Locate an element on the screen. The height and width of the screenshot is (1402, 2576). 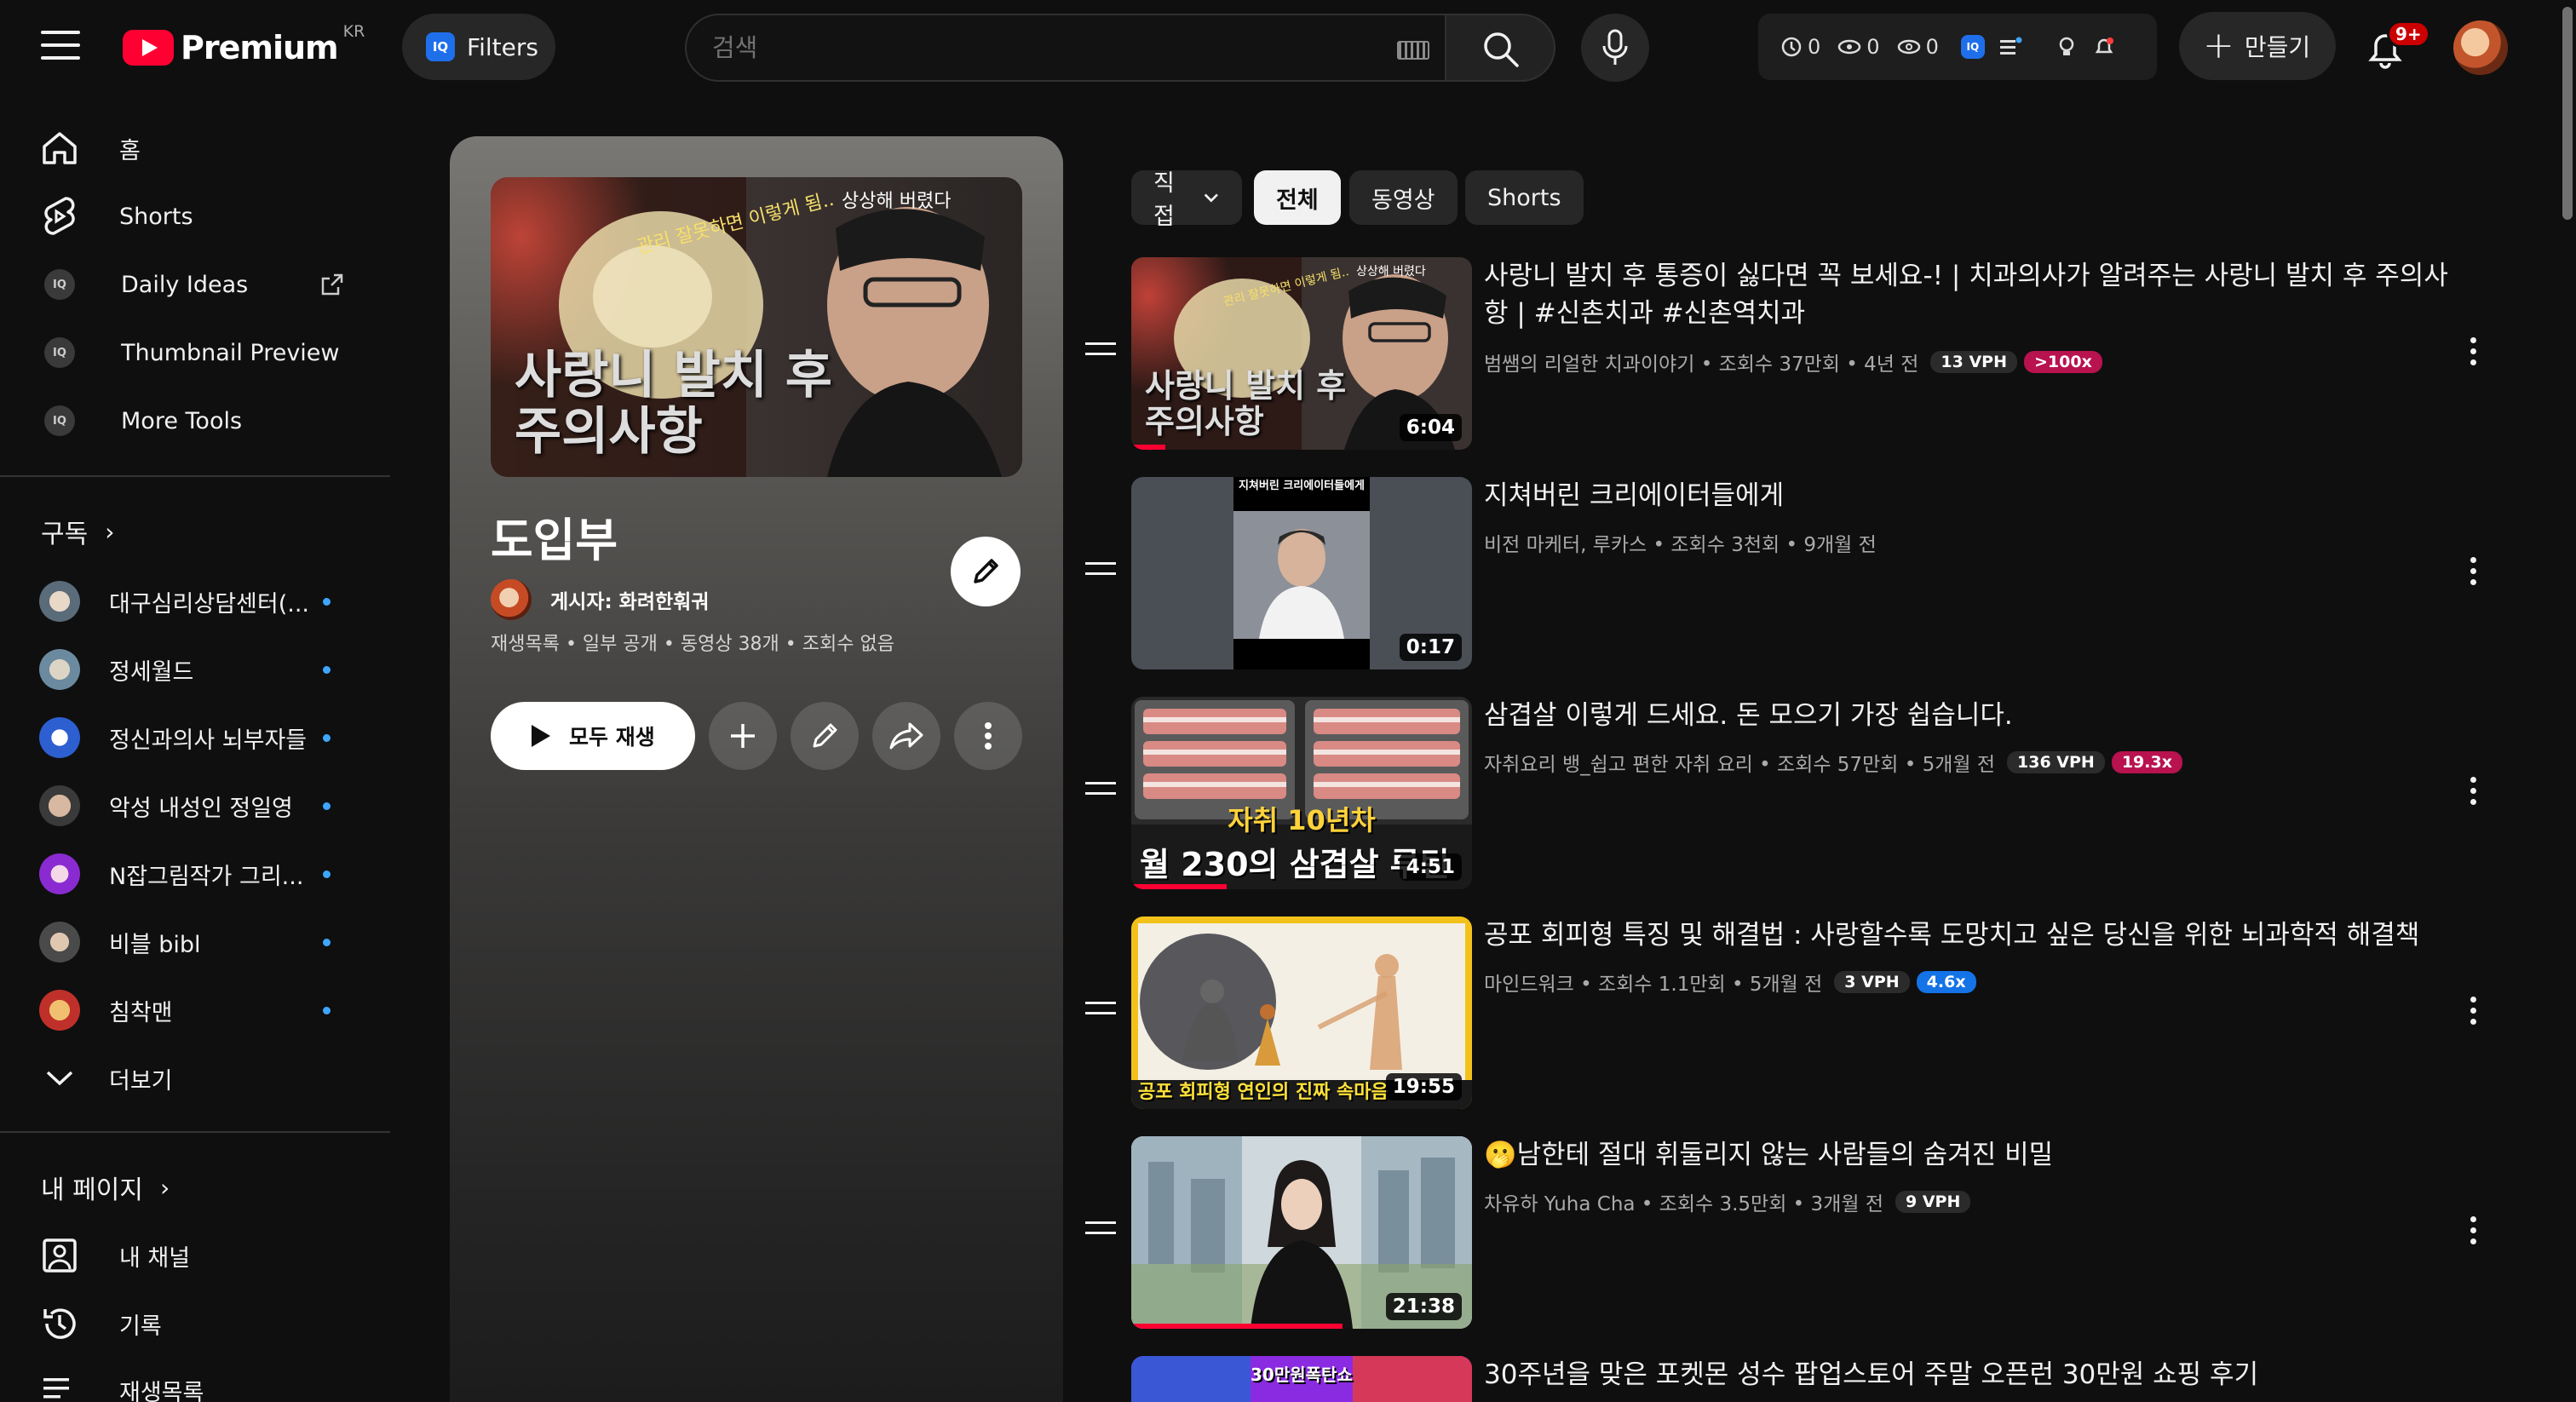
keyboard-icon is located at coordinates (1413, 50).